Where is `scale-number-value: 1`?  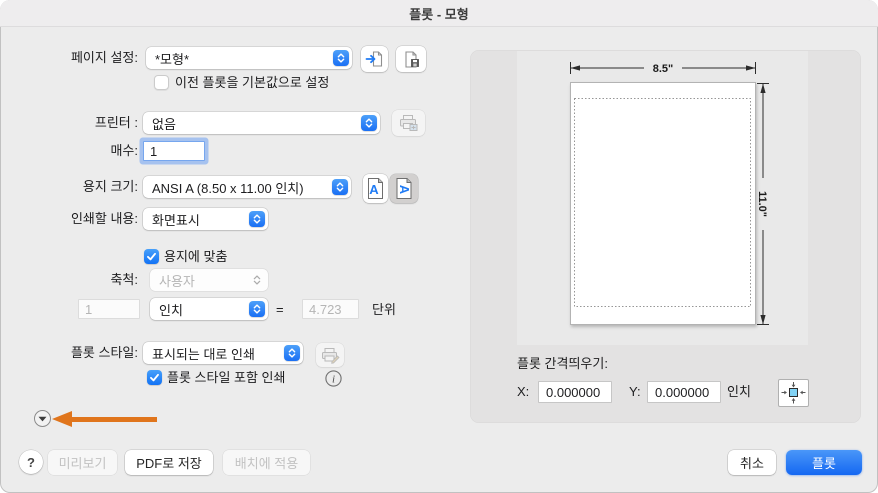
scale-number-value: 1 is located at coordinates (89, 309).